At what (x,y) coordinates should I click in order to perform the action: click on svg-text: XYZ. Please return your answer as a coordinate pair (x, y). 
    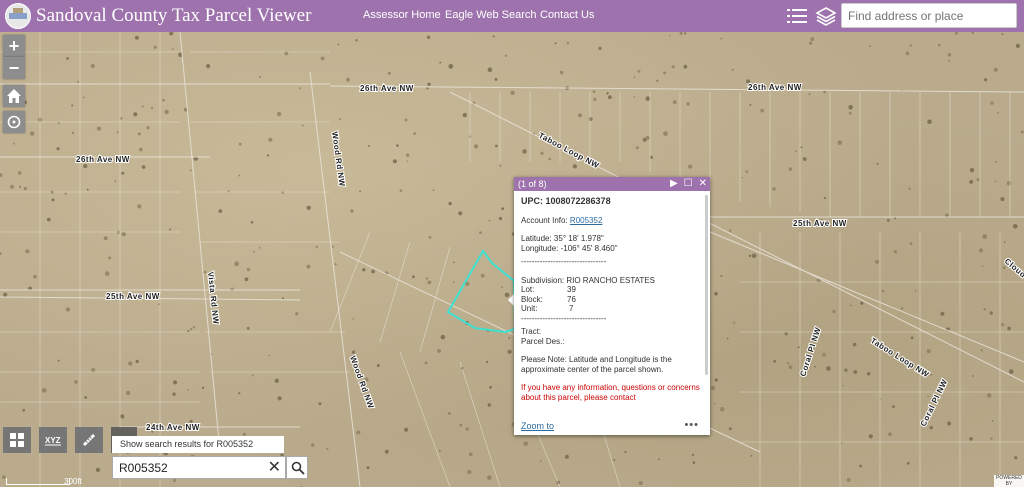
    Looking at the image, I should click on (53, 440).